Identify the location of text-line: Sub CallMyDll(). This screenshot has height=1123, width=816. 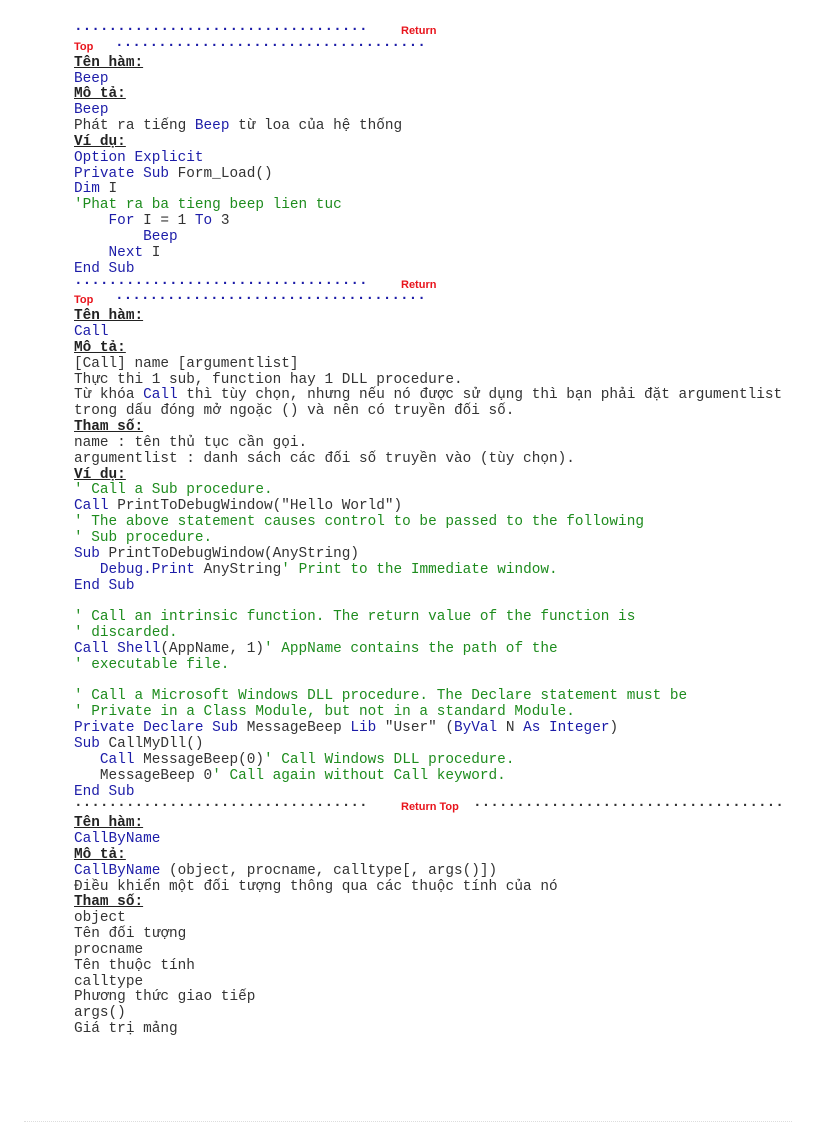
(428, 744).